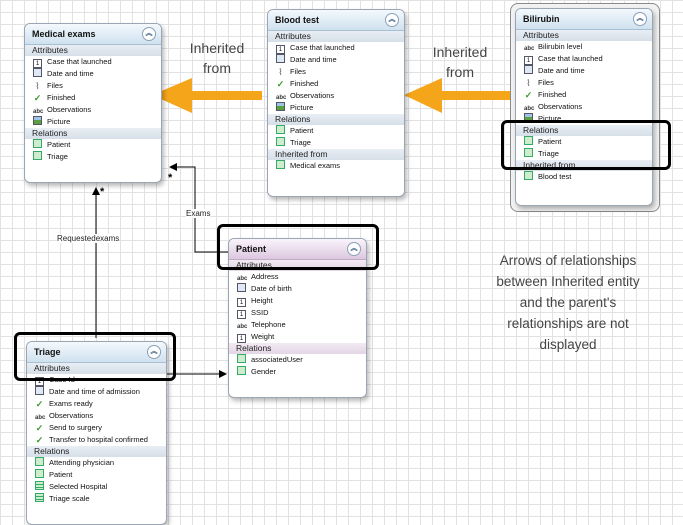  What do you see at coordinates (297, 289) in the screenshot?
I see `attribute-row: Date of birth` at bounding box center [297, 289].